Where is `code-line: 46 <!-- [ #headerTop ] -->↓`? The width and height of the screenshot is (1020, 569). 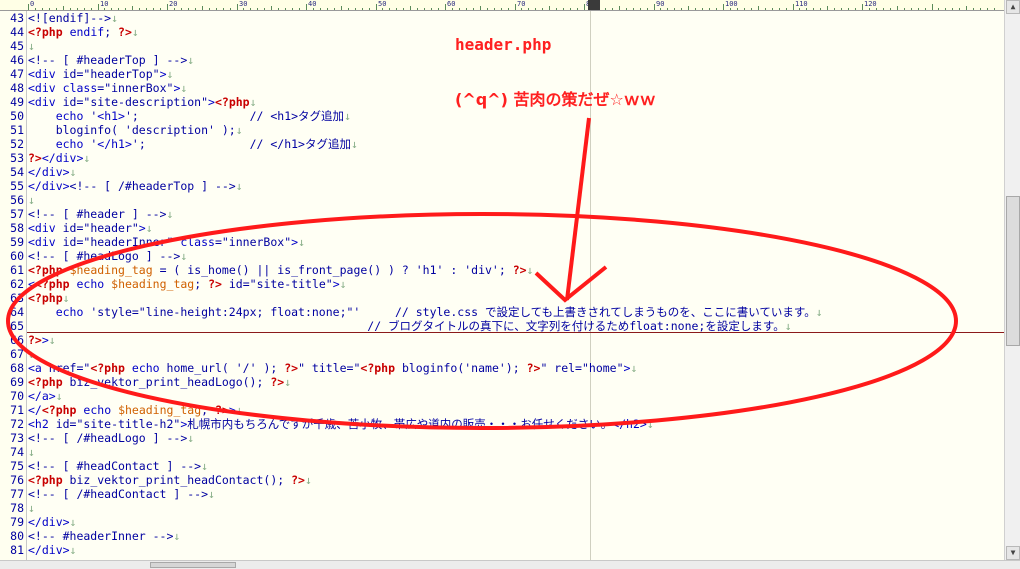 code-line: 46 <!-- [ #headerTop ] -->↓ is located at coordinates (97, 60).